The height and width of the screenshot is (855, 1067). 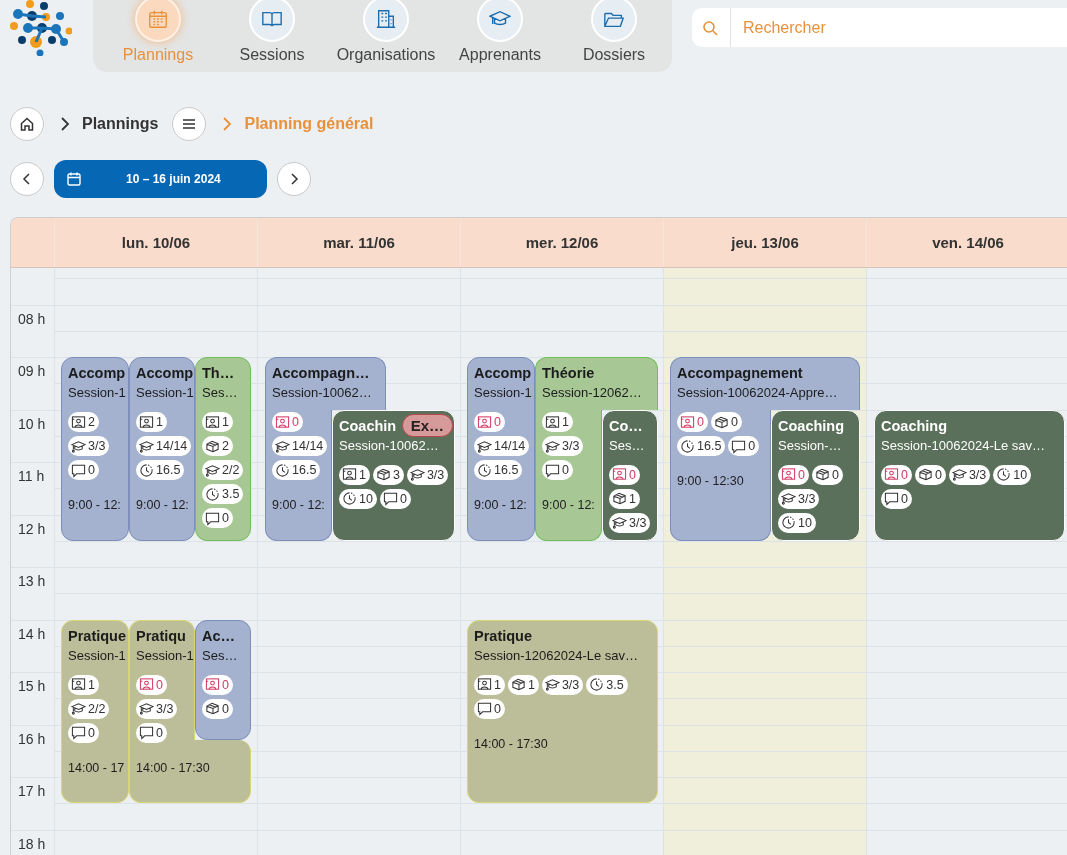 I want to click on hour-label: 08 h, so click(x=32, y=318).